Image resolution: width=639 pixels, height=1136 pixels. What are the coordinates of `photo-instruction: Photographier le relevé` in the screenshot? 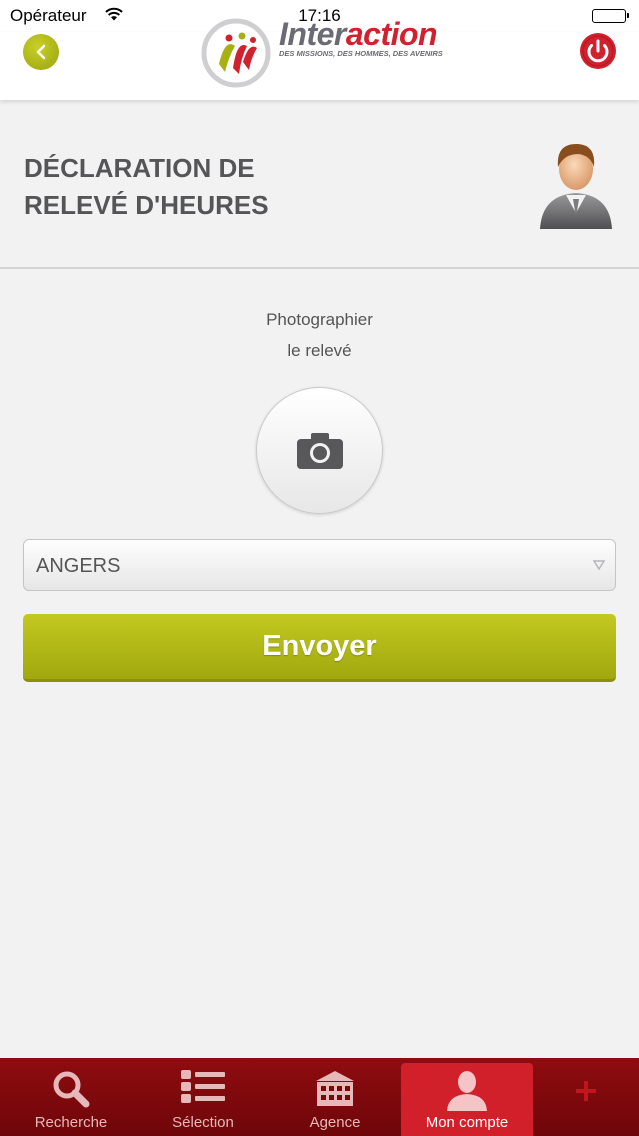 It's located at (319, 335).